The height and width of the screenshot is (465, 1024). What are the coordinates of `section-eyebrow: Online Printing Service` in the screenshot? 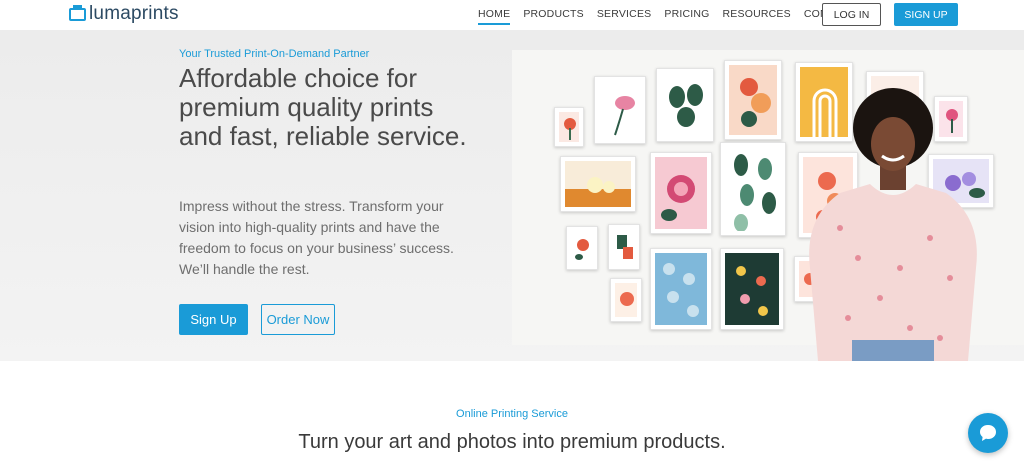 It's located at (512, 414).